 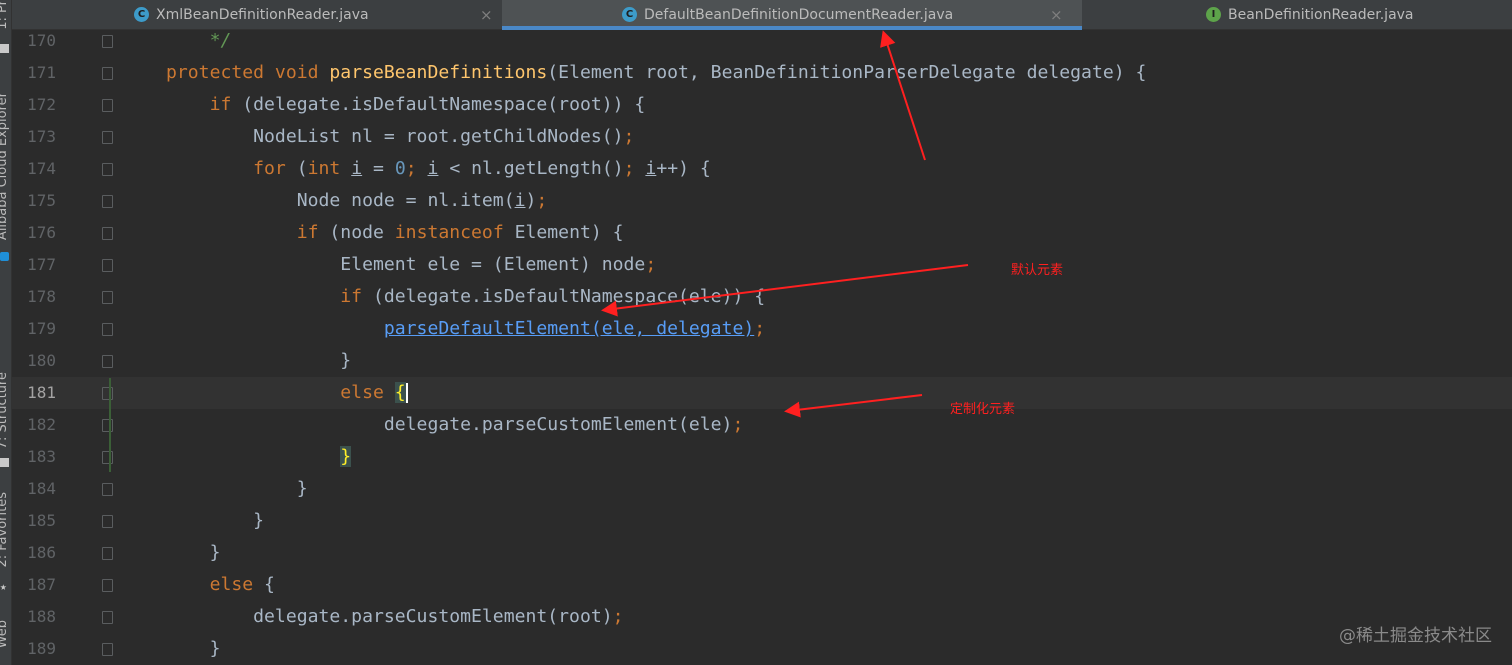 I want to click on code-text: if (delegate.isDefaultNamespace(root)) {, so click(x=406, y=105).